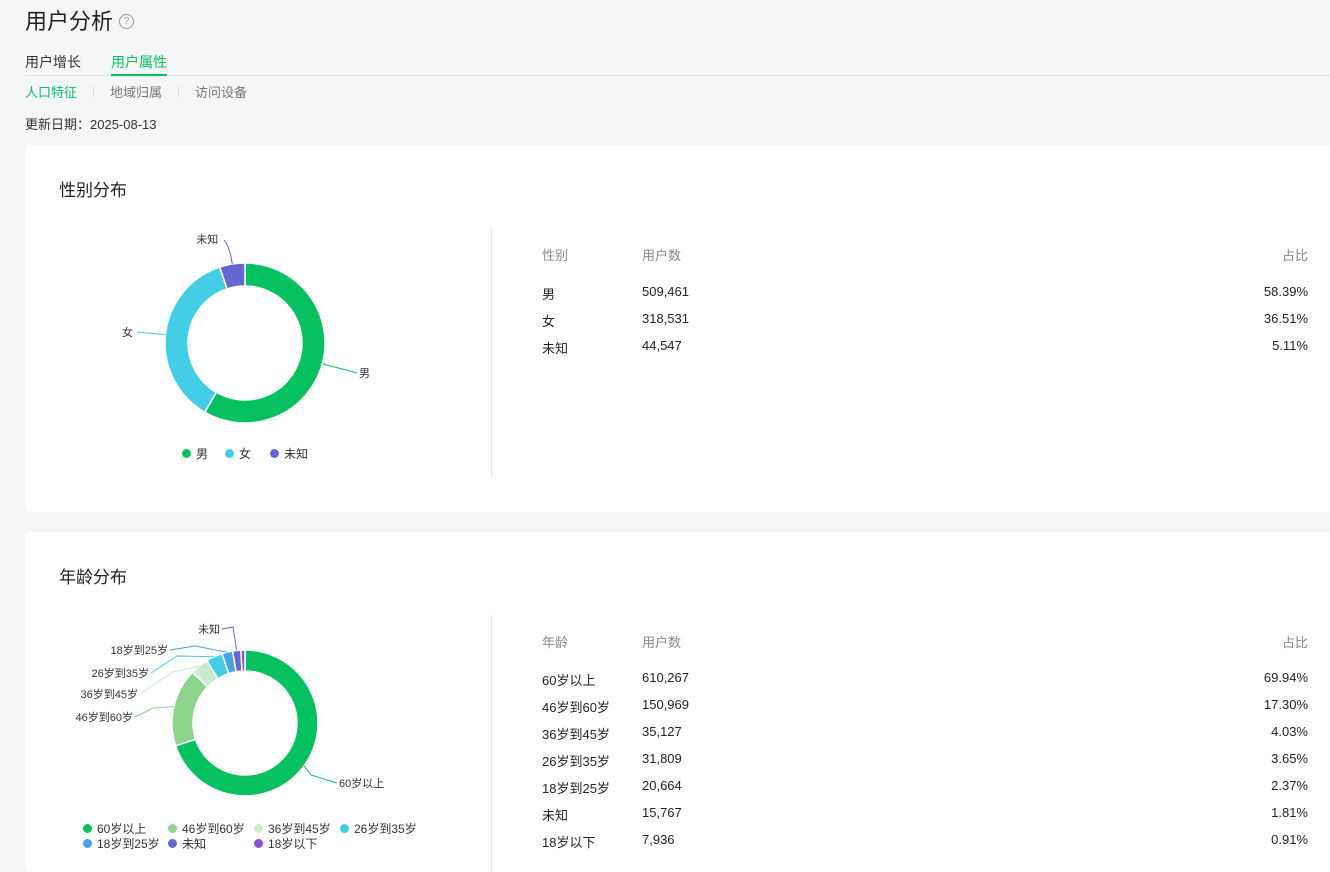  What do you see at coordinates (1289, 785) in the screenshot?
I see `table-cell-percent: 2.37%` at bounding box center [1289, 785].